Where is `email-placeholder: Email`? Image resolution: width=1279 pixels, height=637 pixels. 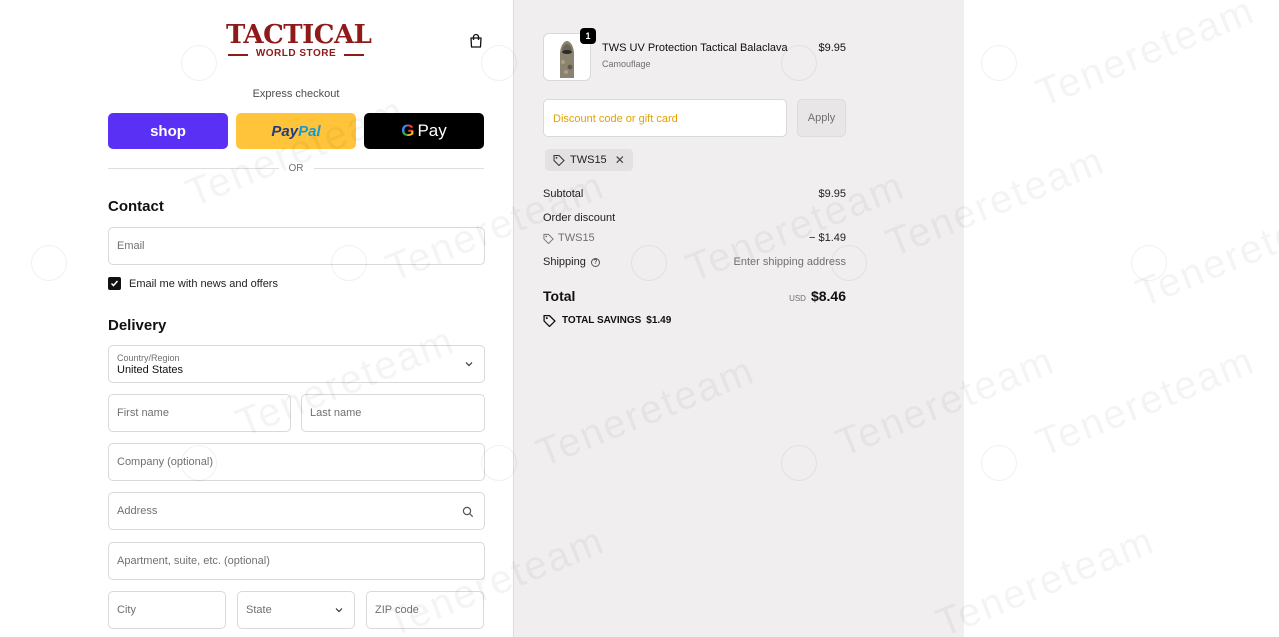 email-placeholder: Email is located at coordinates (131, 246).